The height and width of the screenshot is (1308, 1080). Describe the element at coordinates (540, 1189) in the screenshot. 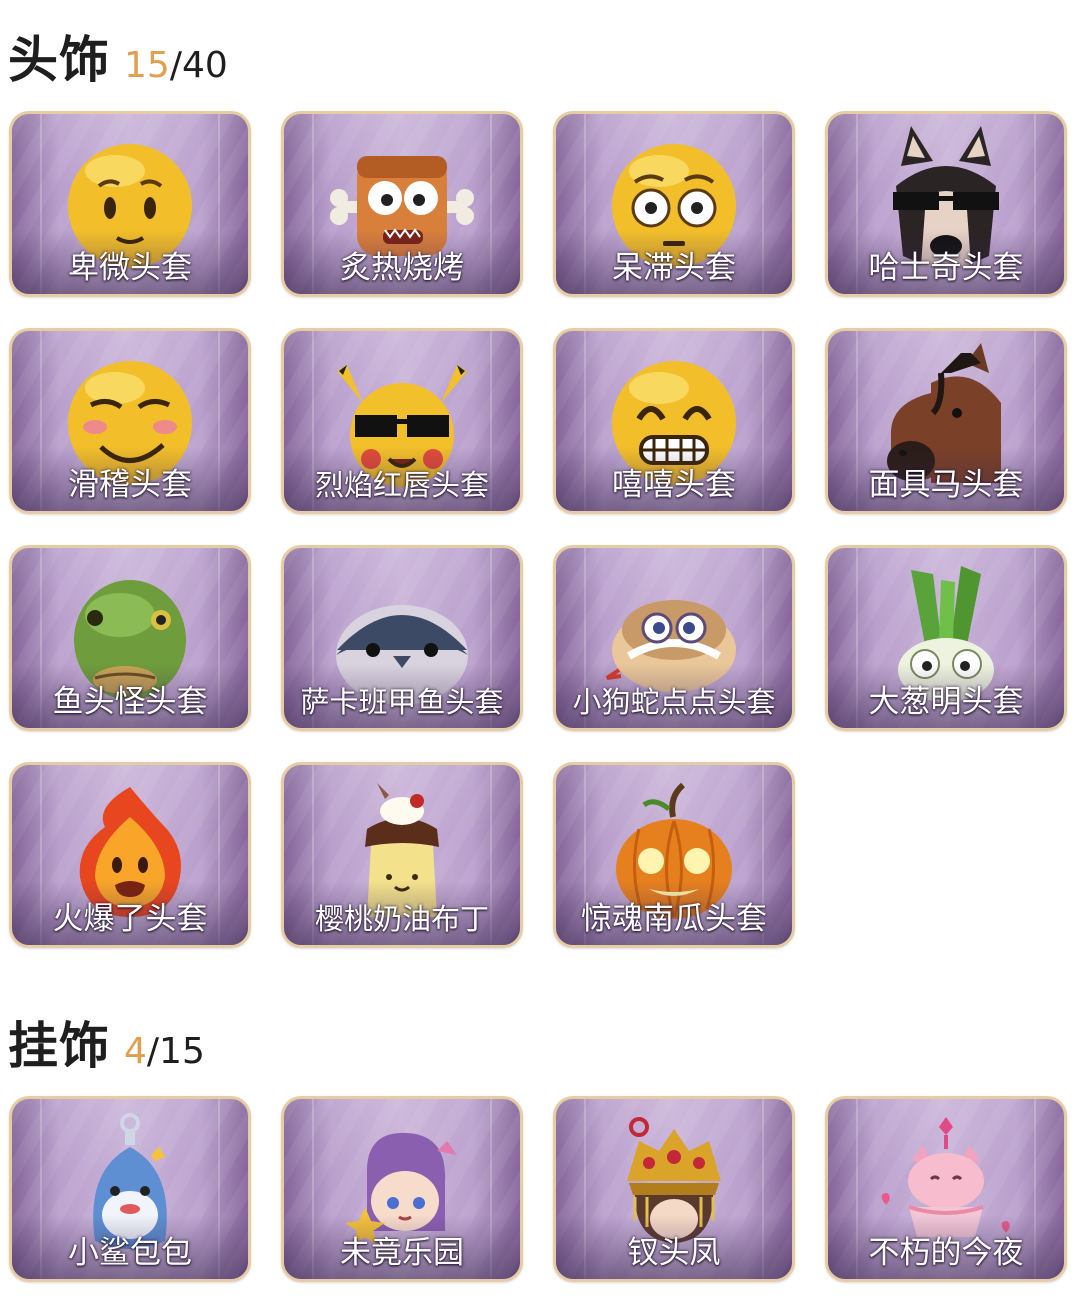

I see `pendant-grid: 小鲨包包 未竟乐园 钗头凤 不朽的今夜` at that location.